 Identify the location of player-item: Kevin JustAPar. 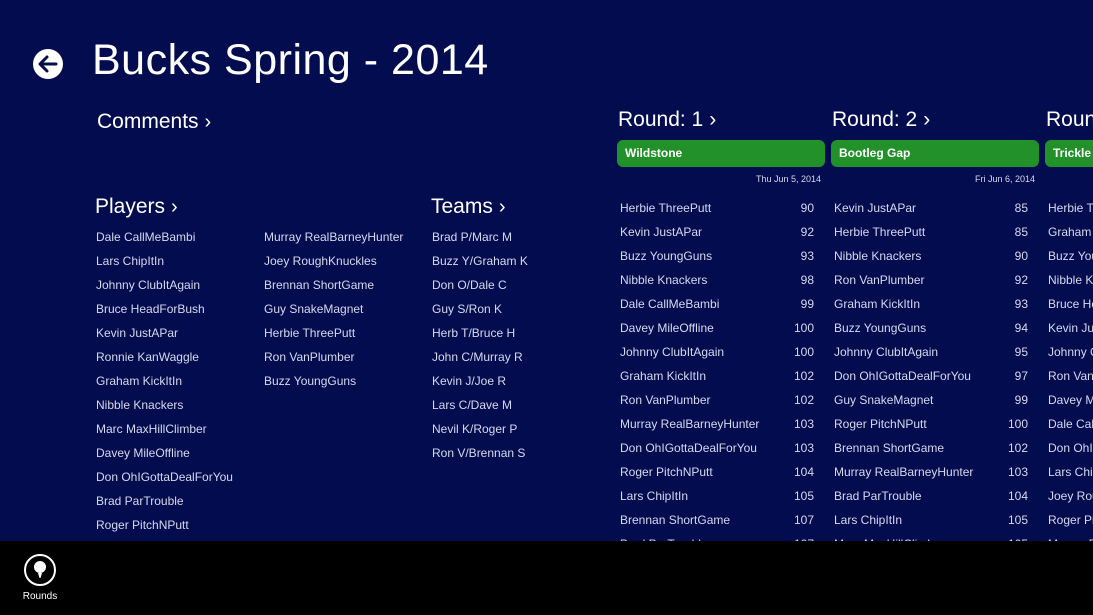
(164, 333).